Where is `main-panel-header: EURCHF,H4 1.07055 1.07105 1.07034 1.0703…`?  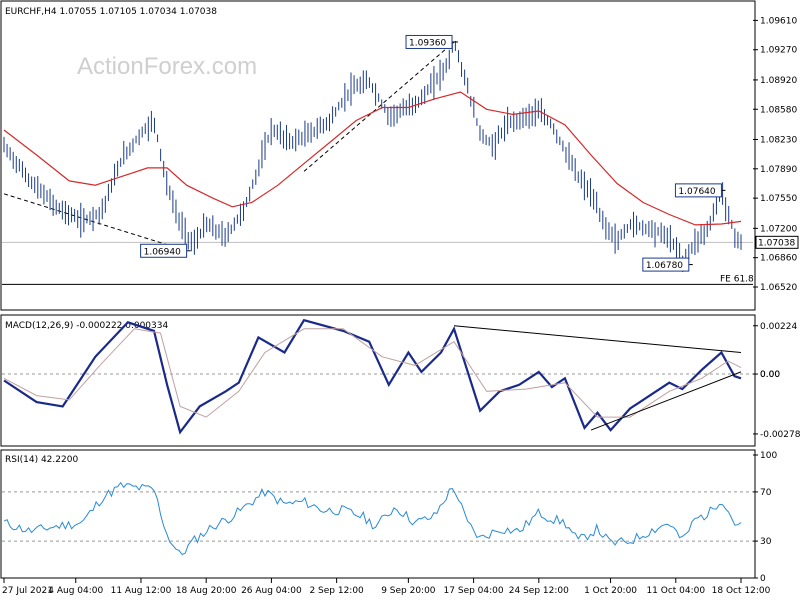 main-panel-header: EURCHF,H4 1.07055 1.07105 1.07034 1.0703… is located at coordinates (111, 12).